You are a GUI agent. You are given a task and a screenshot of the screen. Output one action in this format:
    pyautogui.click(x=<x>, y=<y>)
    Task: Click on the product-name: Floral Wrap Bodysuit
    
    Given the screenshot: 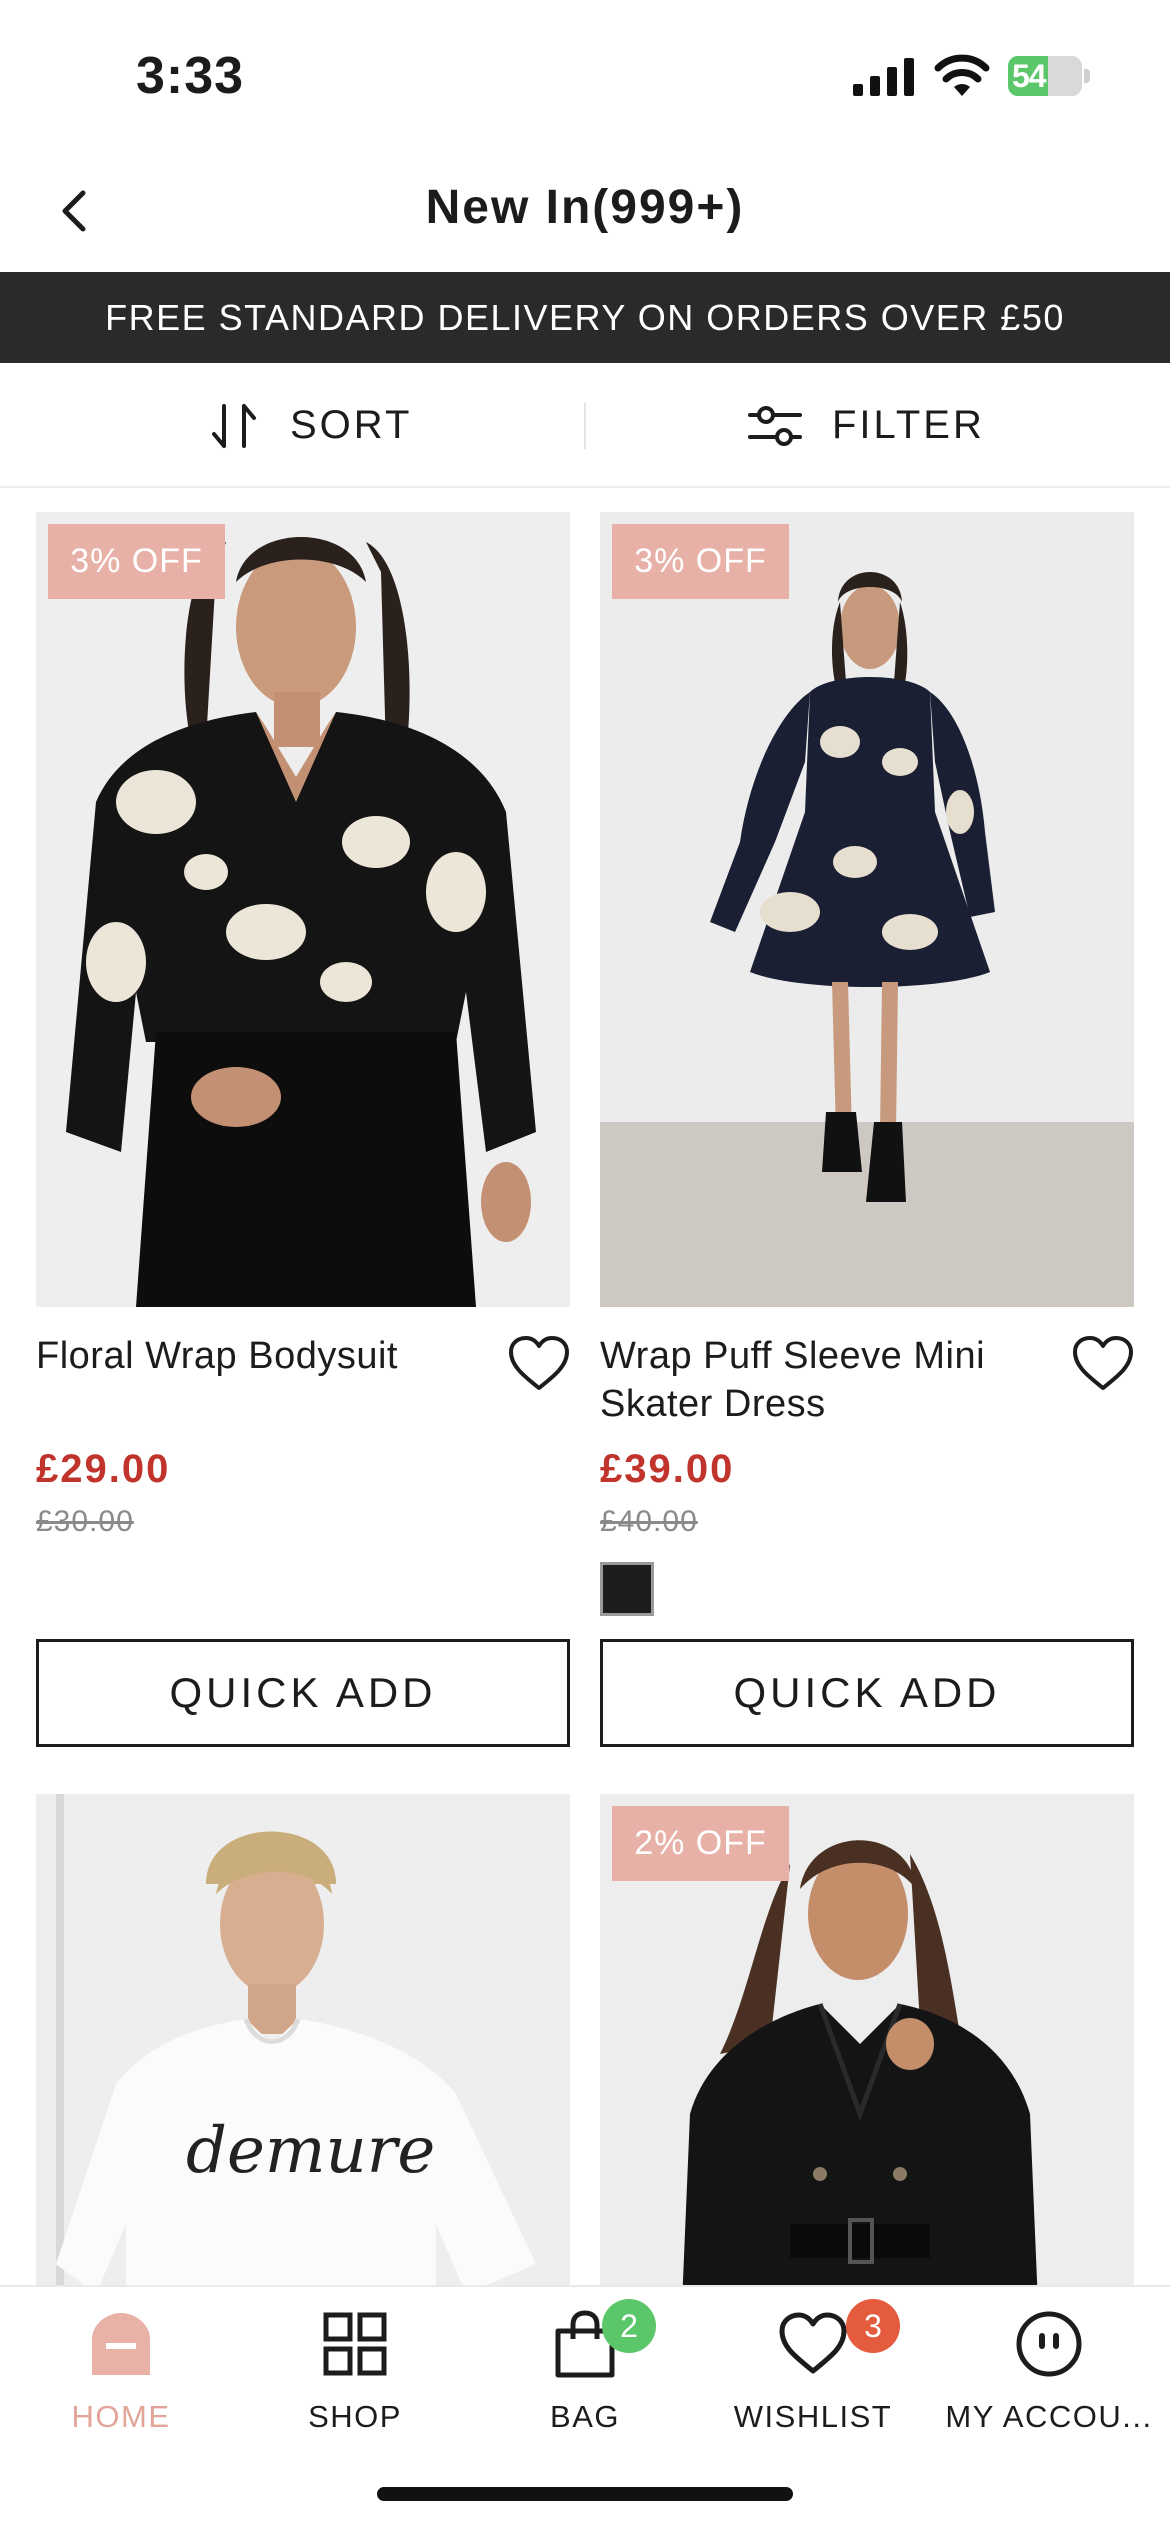 What is the action you would take?
    pyautogui.click(x=256, y=1356)
    